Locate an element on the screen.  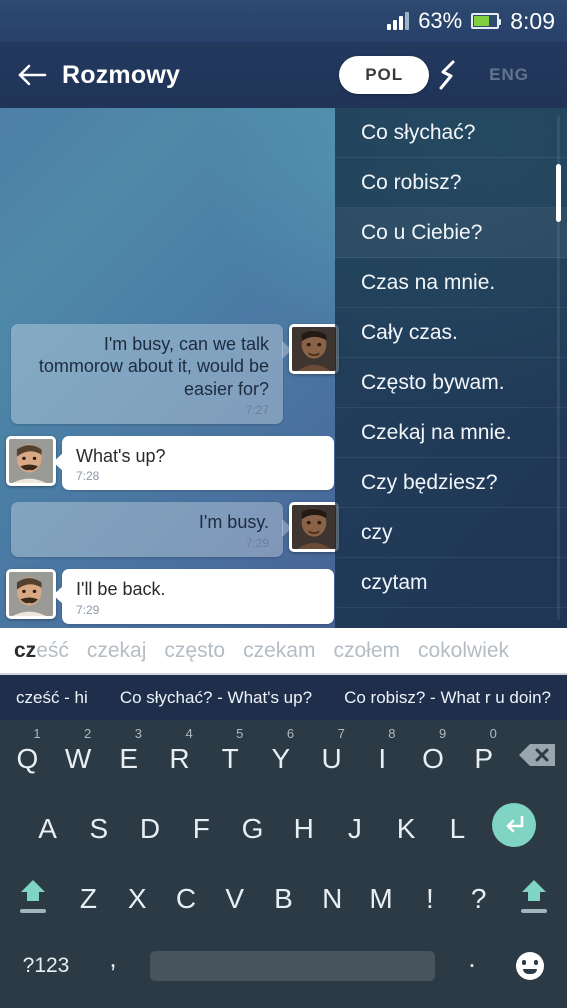
message-row: I'm busy. 7:29 is located at coordinates (172, 530).